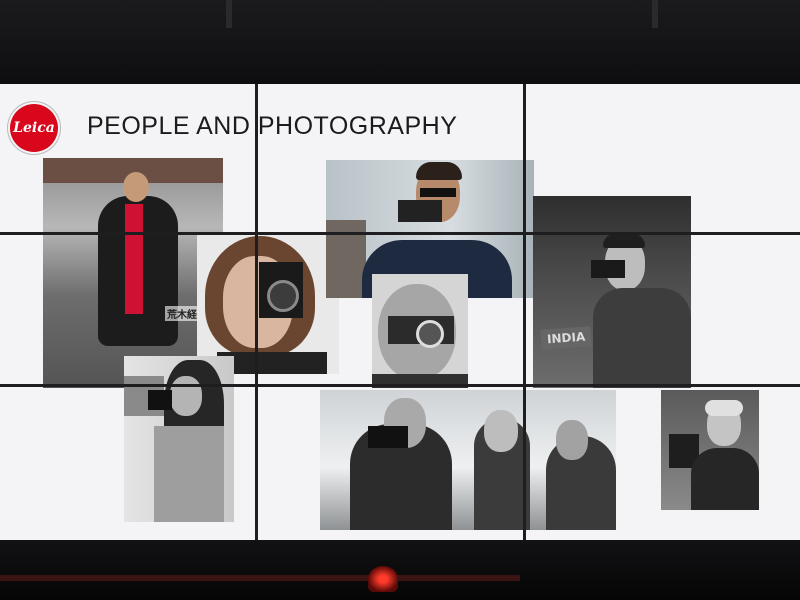 Image resolution: width=800 pixels, height=600 pixels. Describe the element at coordinates (268, 303) in the screenshot. I see `photo-woman-camera-face` at that location.